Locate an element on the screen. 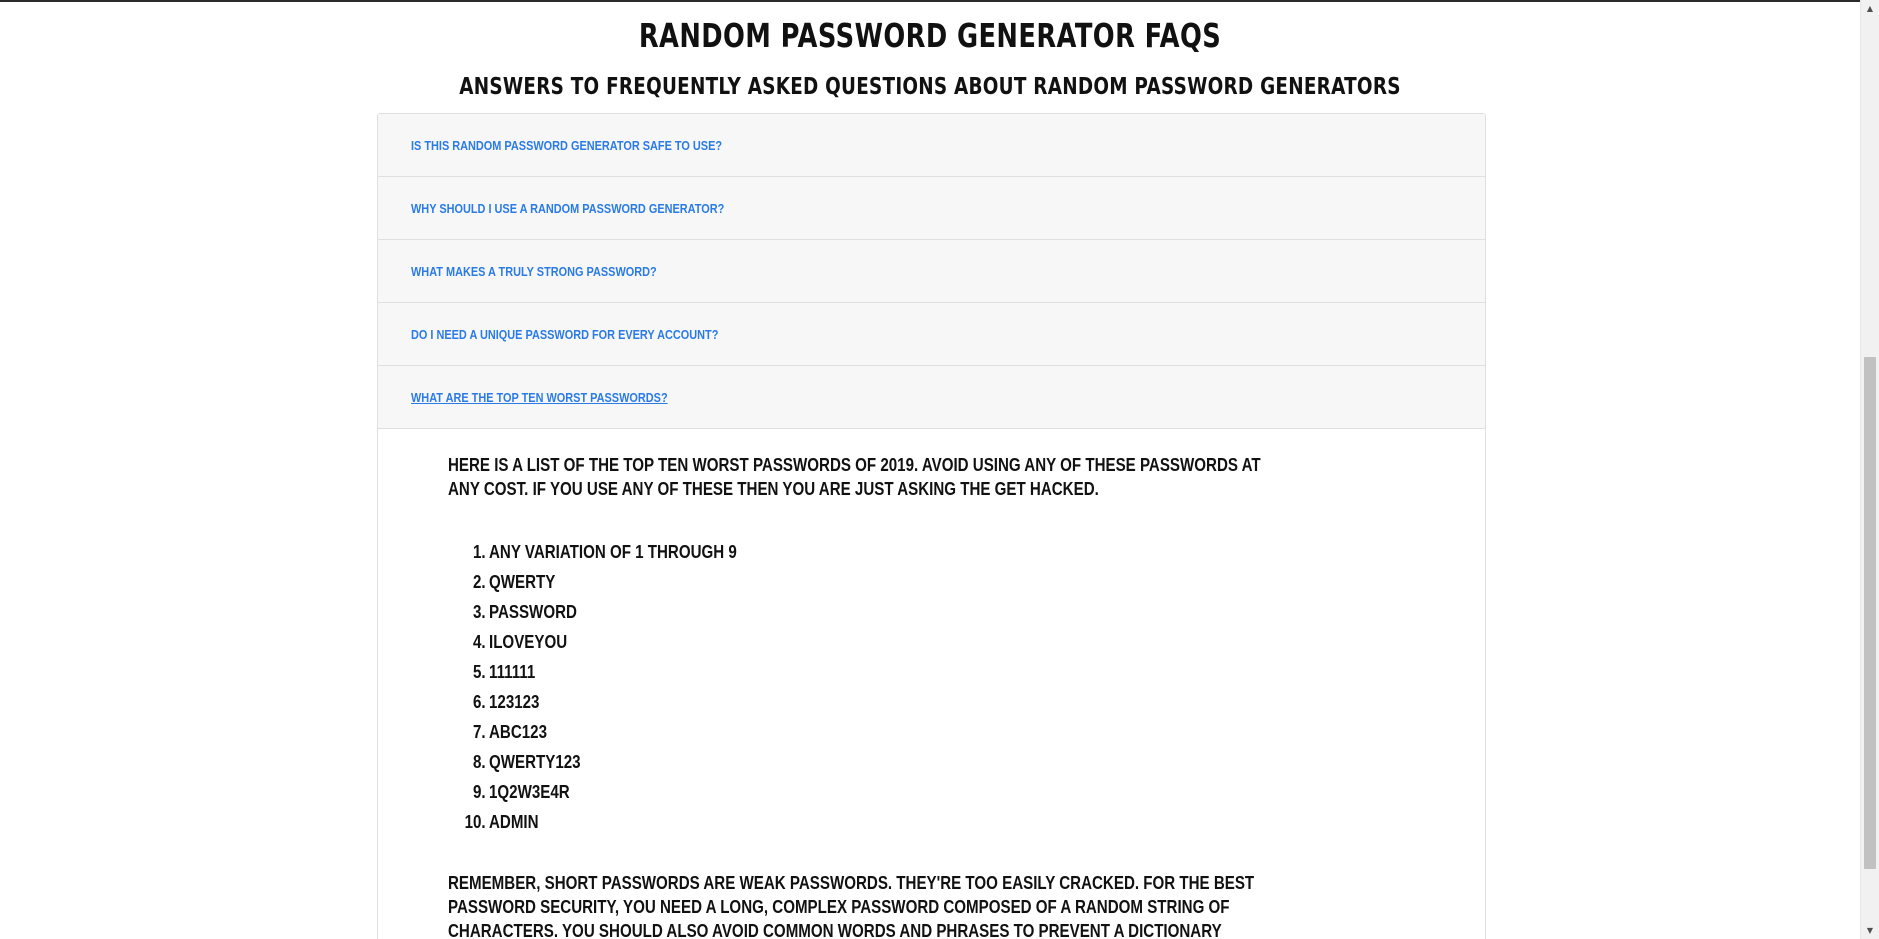 The width and height of the screenshot is (1879, 939). list-item: 1. Any variation of 1 through 9 is located at coordinates (605, 551).